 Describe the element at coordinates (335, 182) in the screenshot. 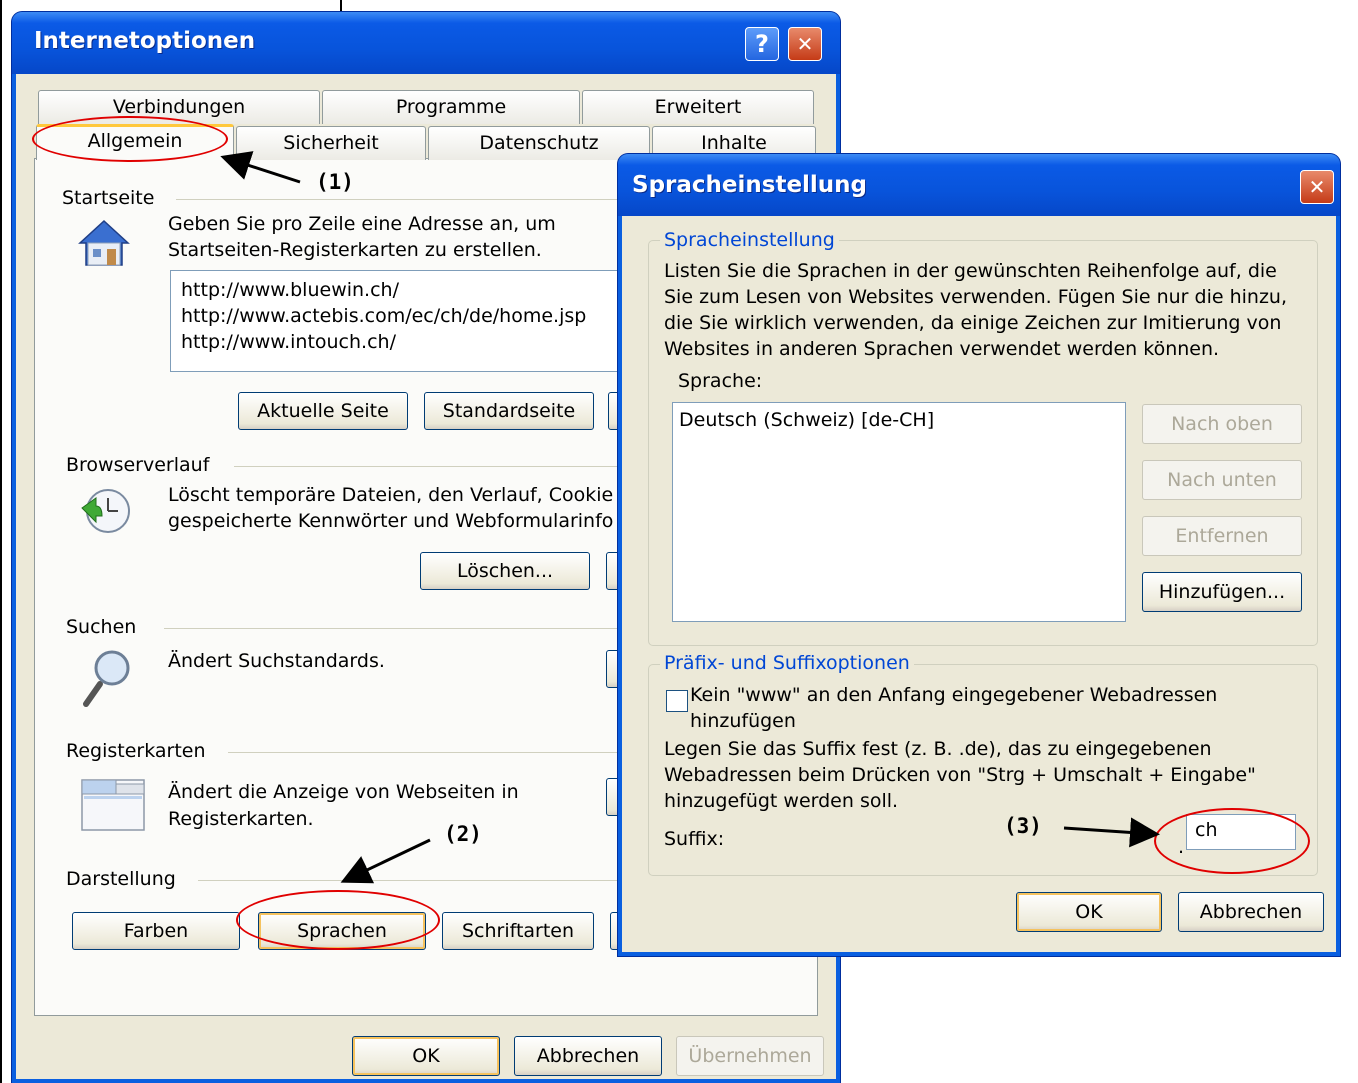

I see `annotation-label-1: (1)` at that location.